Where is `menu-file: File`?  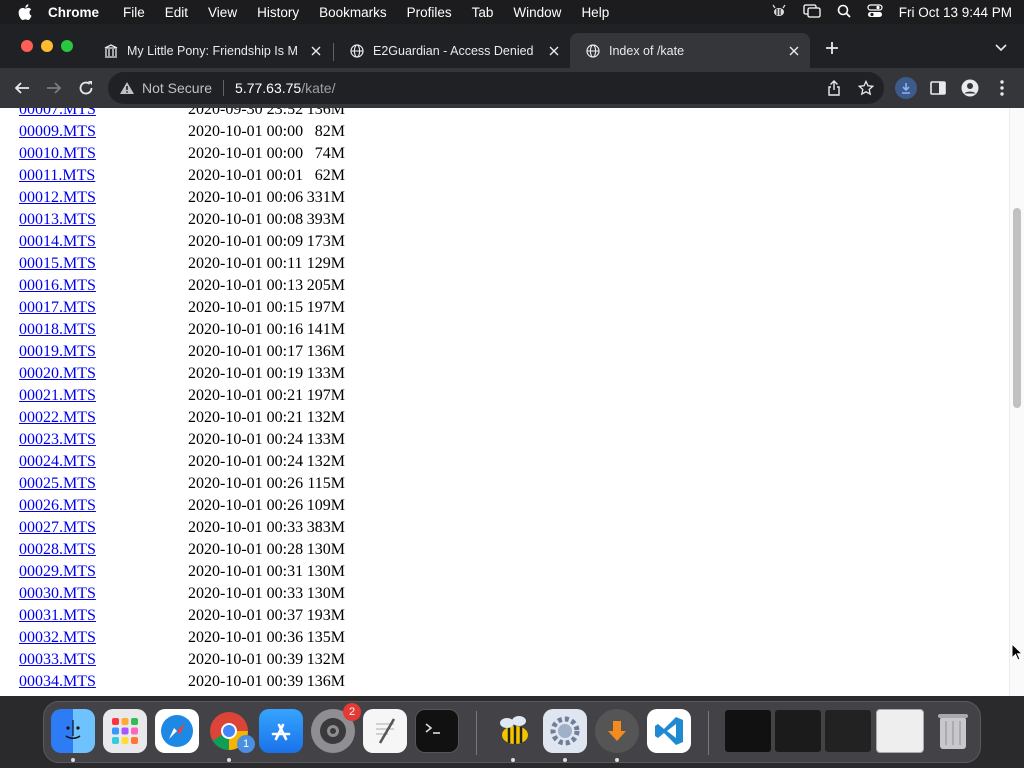
menu-file: File is located at coordinates (134, 12).